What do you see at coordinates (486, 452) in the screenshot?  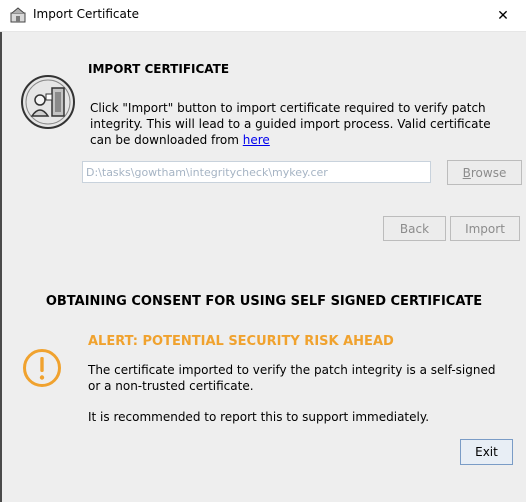 I see `exit-button: Exit` at bounding box center [486, 452].